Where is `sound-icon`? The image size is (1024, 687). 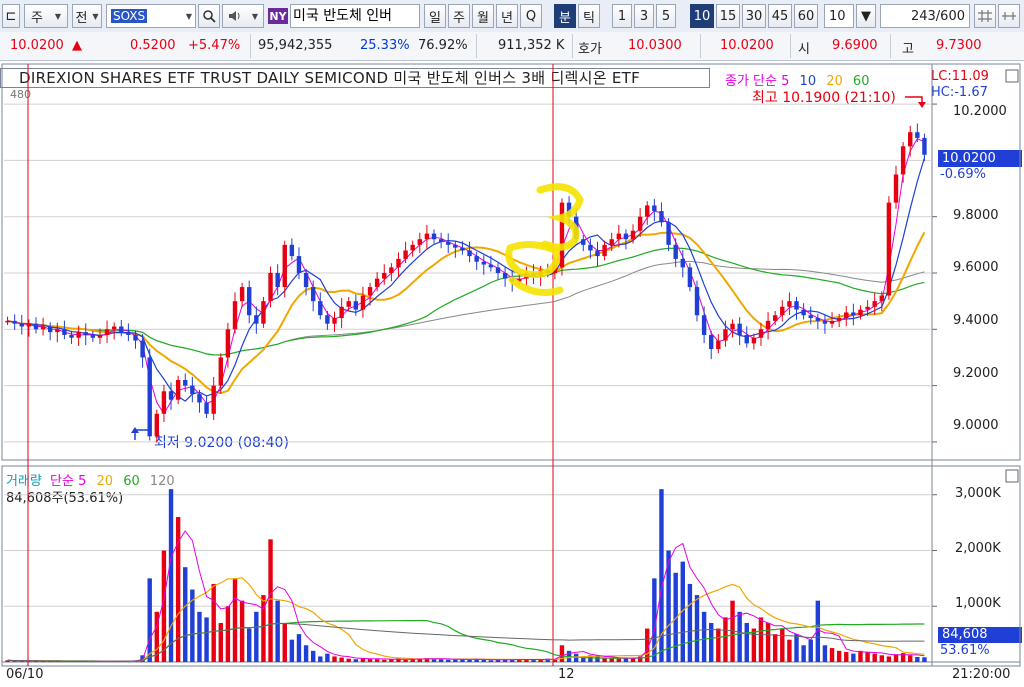 sound-icon is located at coordinates (243, 16).